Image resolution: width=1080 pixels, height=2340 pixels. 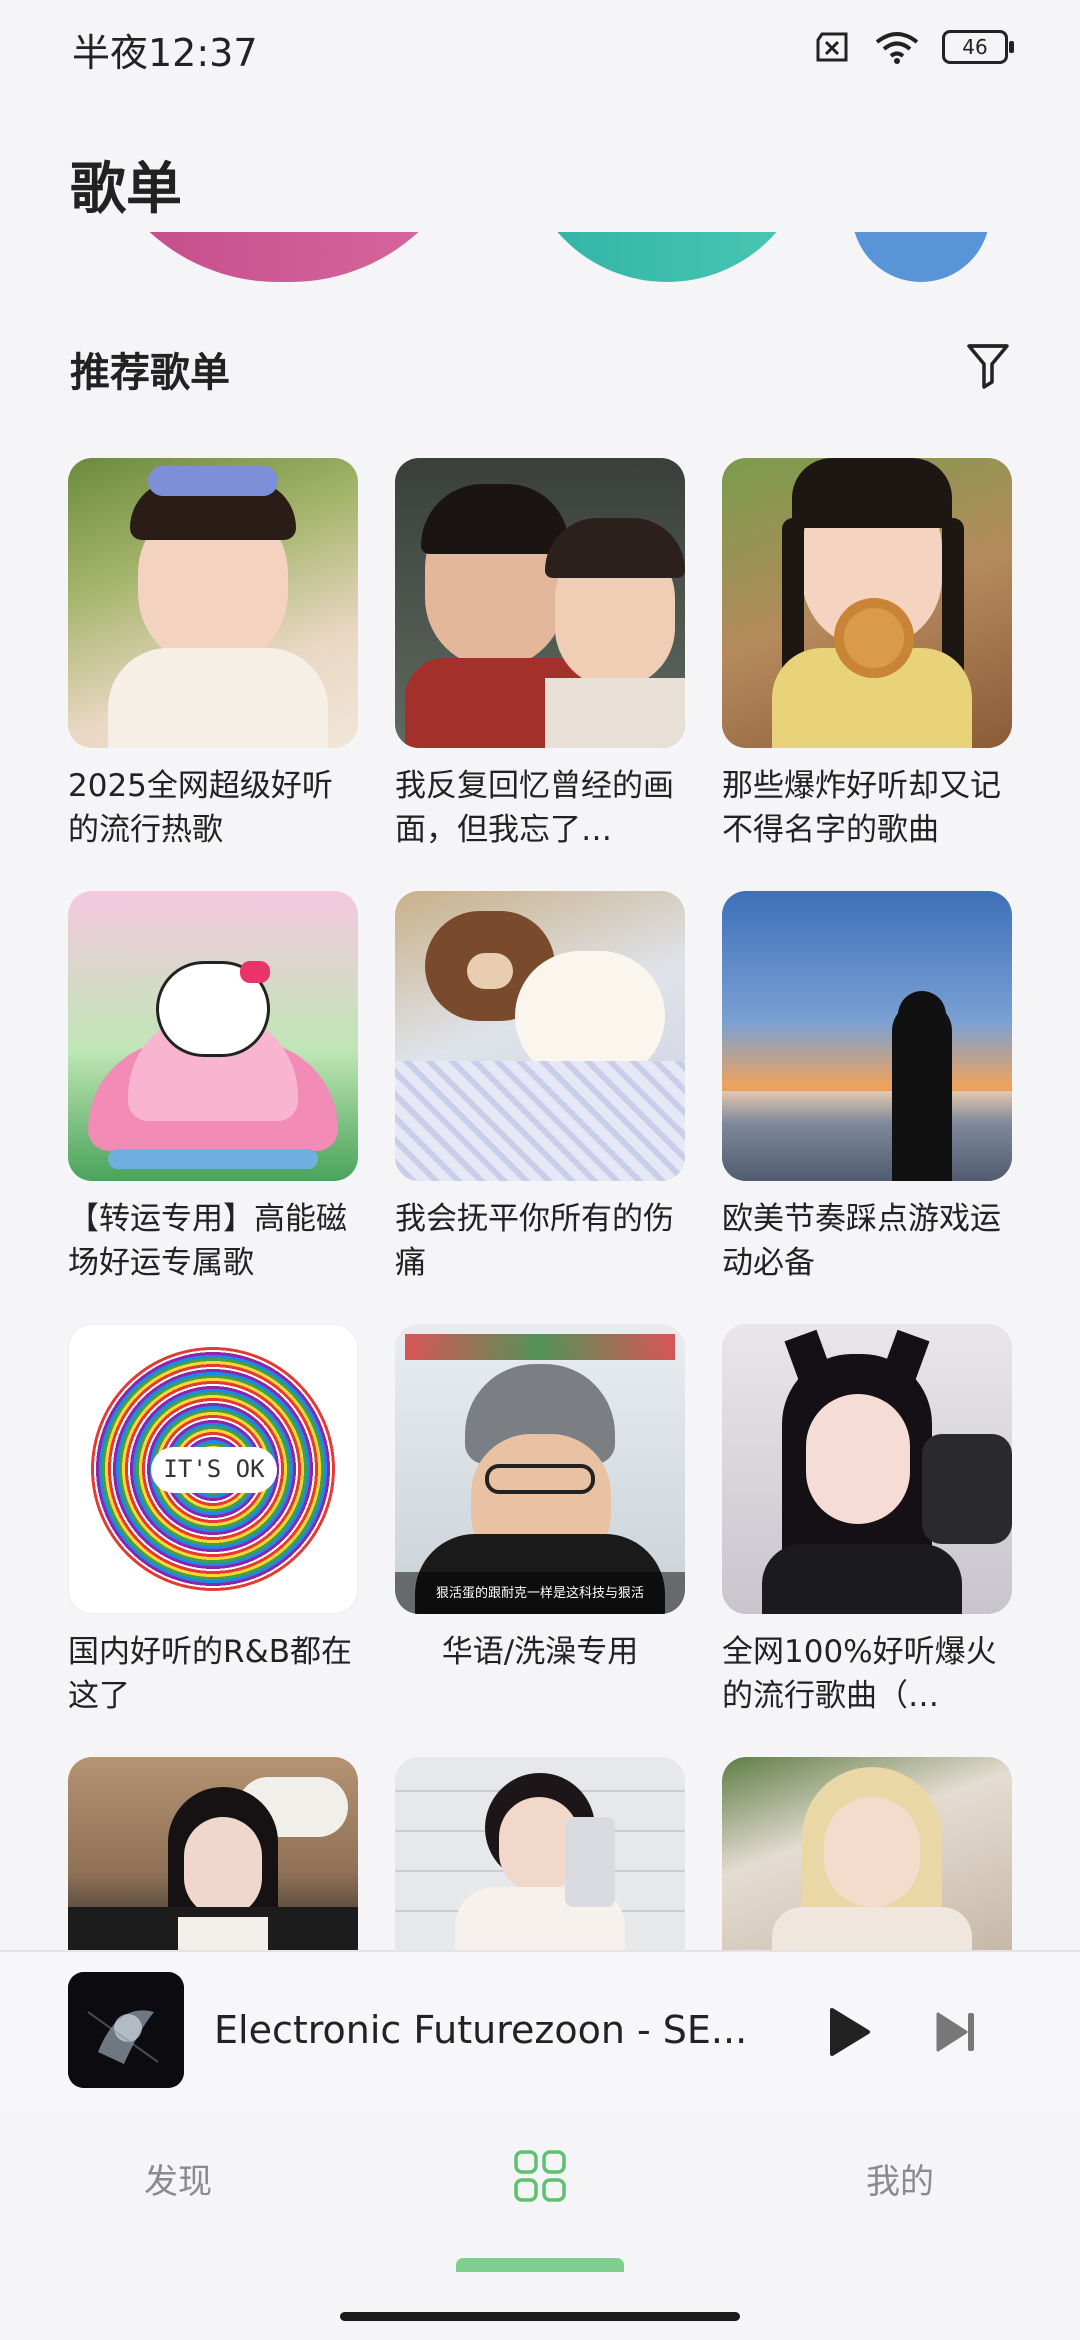 I want to click on player-album-art, so click(x=126, y=2030).